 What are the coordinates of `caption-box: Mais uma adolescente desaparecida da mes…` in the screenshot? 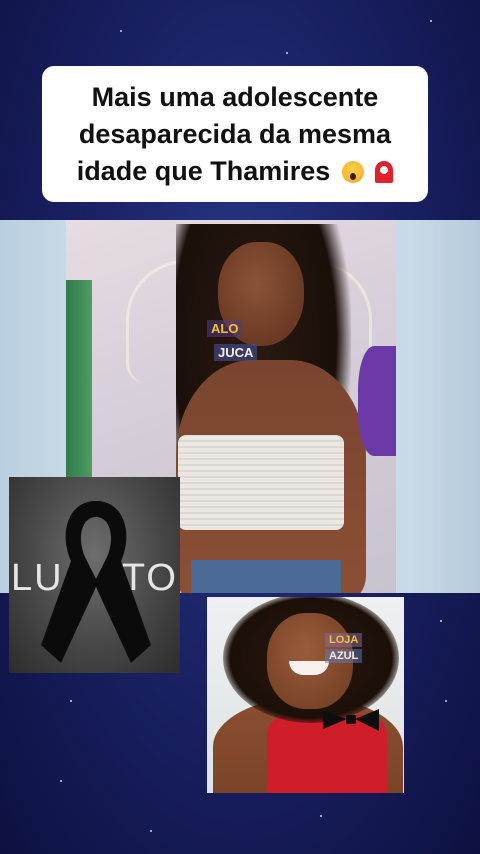 It's located at (235, 134).